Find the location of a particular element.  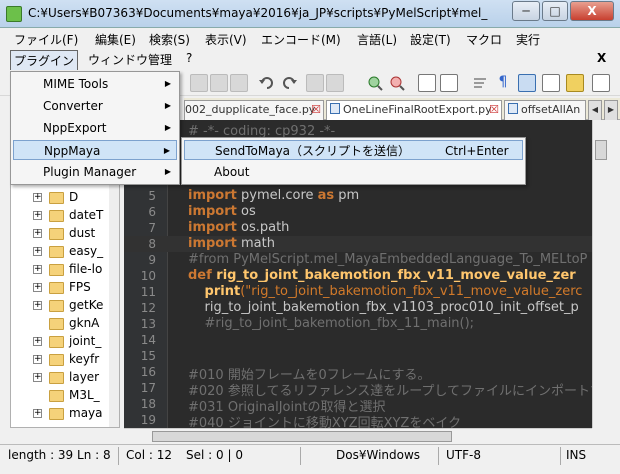

code-line: 18 #031 OriginalJointの取得と選択 is located at coordinates (358, 405).